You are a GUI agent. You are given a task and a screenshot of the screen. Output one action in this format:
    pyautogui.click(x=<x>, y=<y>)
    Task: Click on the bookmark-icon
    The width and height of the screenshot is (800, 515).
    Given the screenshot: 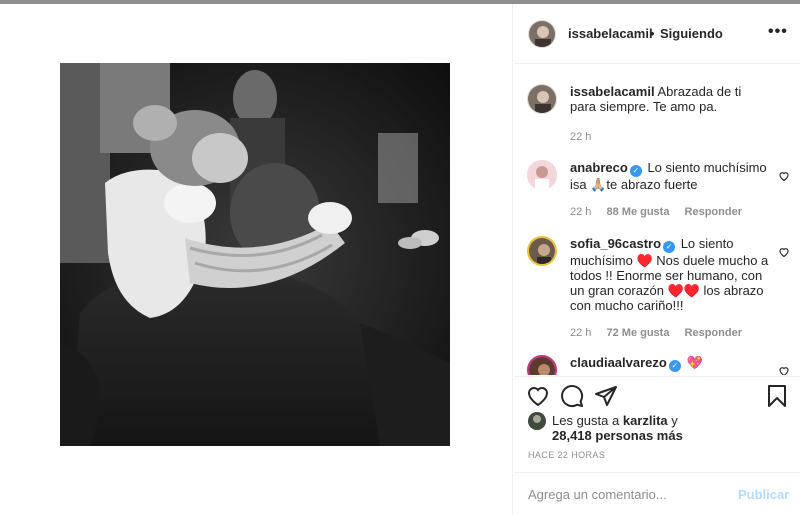 What is the action you would take?
    pyautogui.click(x=777, y=396)
    